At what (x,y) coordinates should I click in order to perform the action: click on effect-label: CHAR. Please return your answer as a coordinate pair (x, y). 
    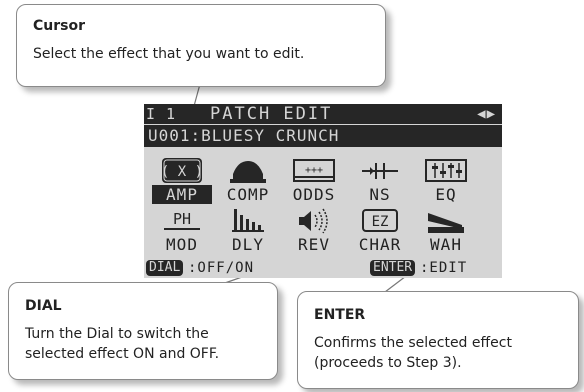
    Looking at the image, I should click on (380, 244).